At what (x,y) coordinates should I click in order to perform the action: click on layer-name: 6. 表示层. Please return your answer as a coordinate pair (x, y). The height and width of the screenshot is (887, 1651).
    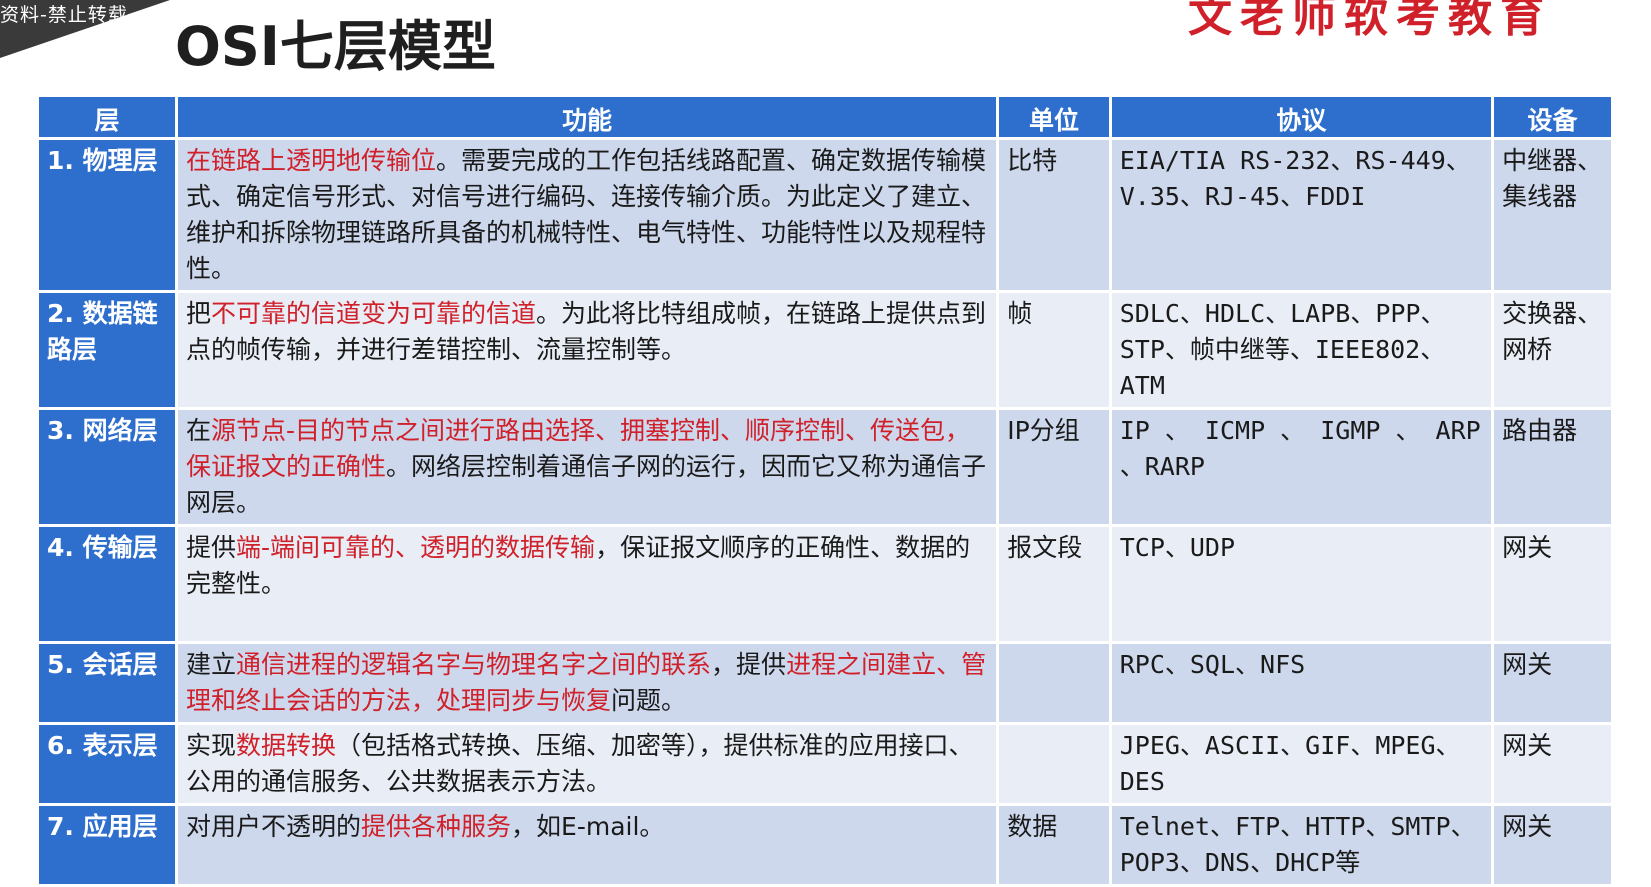
    Looking at the image, I should click on (107, 764).